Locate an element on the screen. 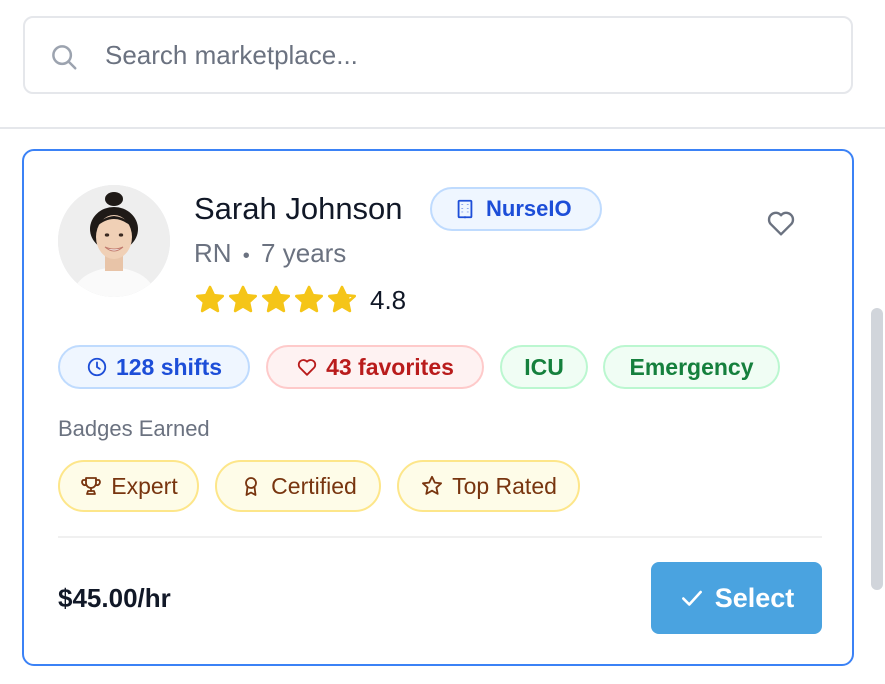  agency-label: NurseIO is located at coordinates (529, 208).